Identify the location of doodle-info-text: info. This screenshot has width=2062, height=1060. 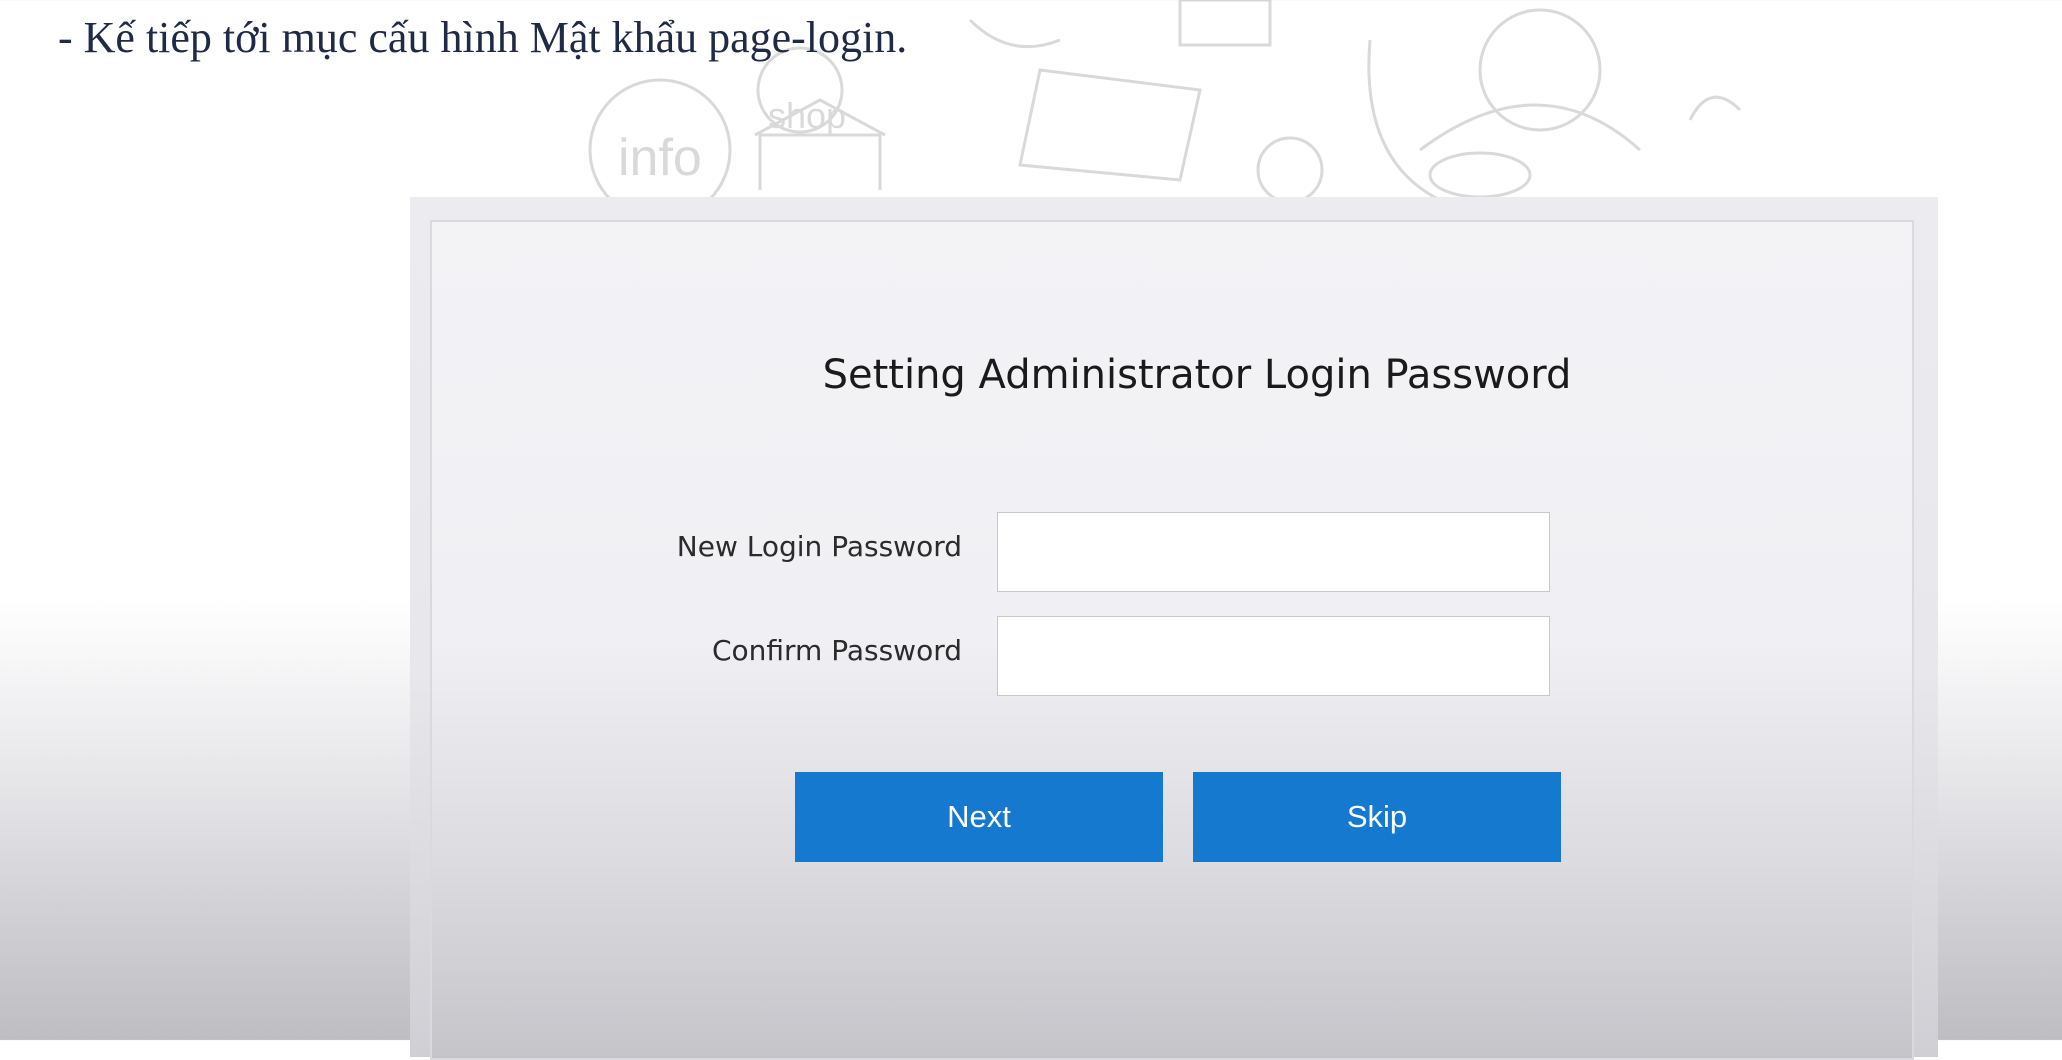
(660, 158).